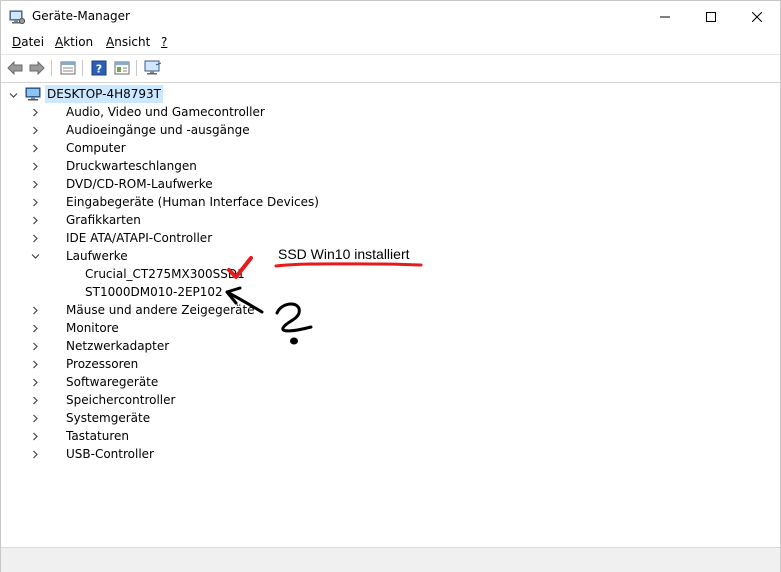 This screenshot has width=781, height=572. I want to click on scan-hardware-icon, so click(153, 67).